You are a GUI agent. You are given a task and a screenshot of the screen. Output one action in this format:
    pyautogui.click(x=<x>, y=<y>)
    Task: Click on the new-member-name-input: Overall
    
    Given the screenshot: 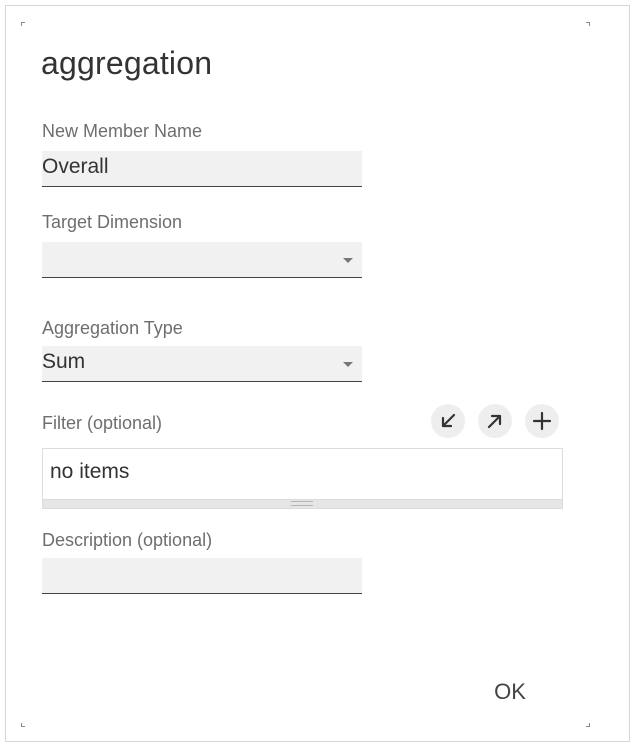 What is the action you would take?
    pyautogui.click(x=202, y=169)
    